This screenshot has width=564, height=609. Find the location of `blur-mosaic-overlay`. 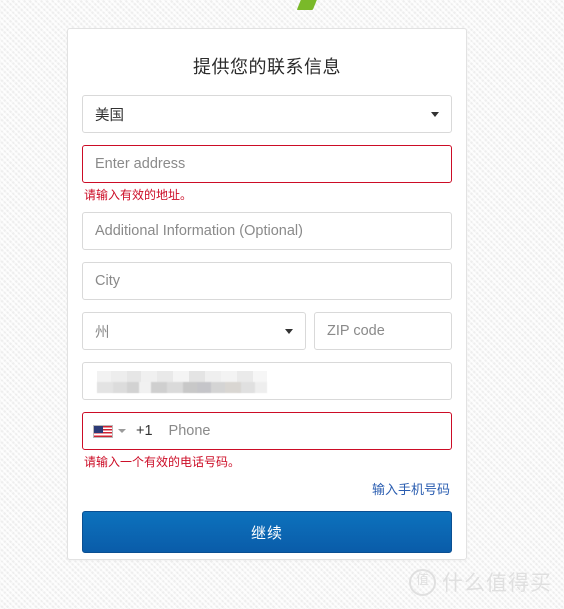

blur-mosaic-overlay is located at coordinates (182, 382).